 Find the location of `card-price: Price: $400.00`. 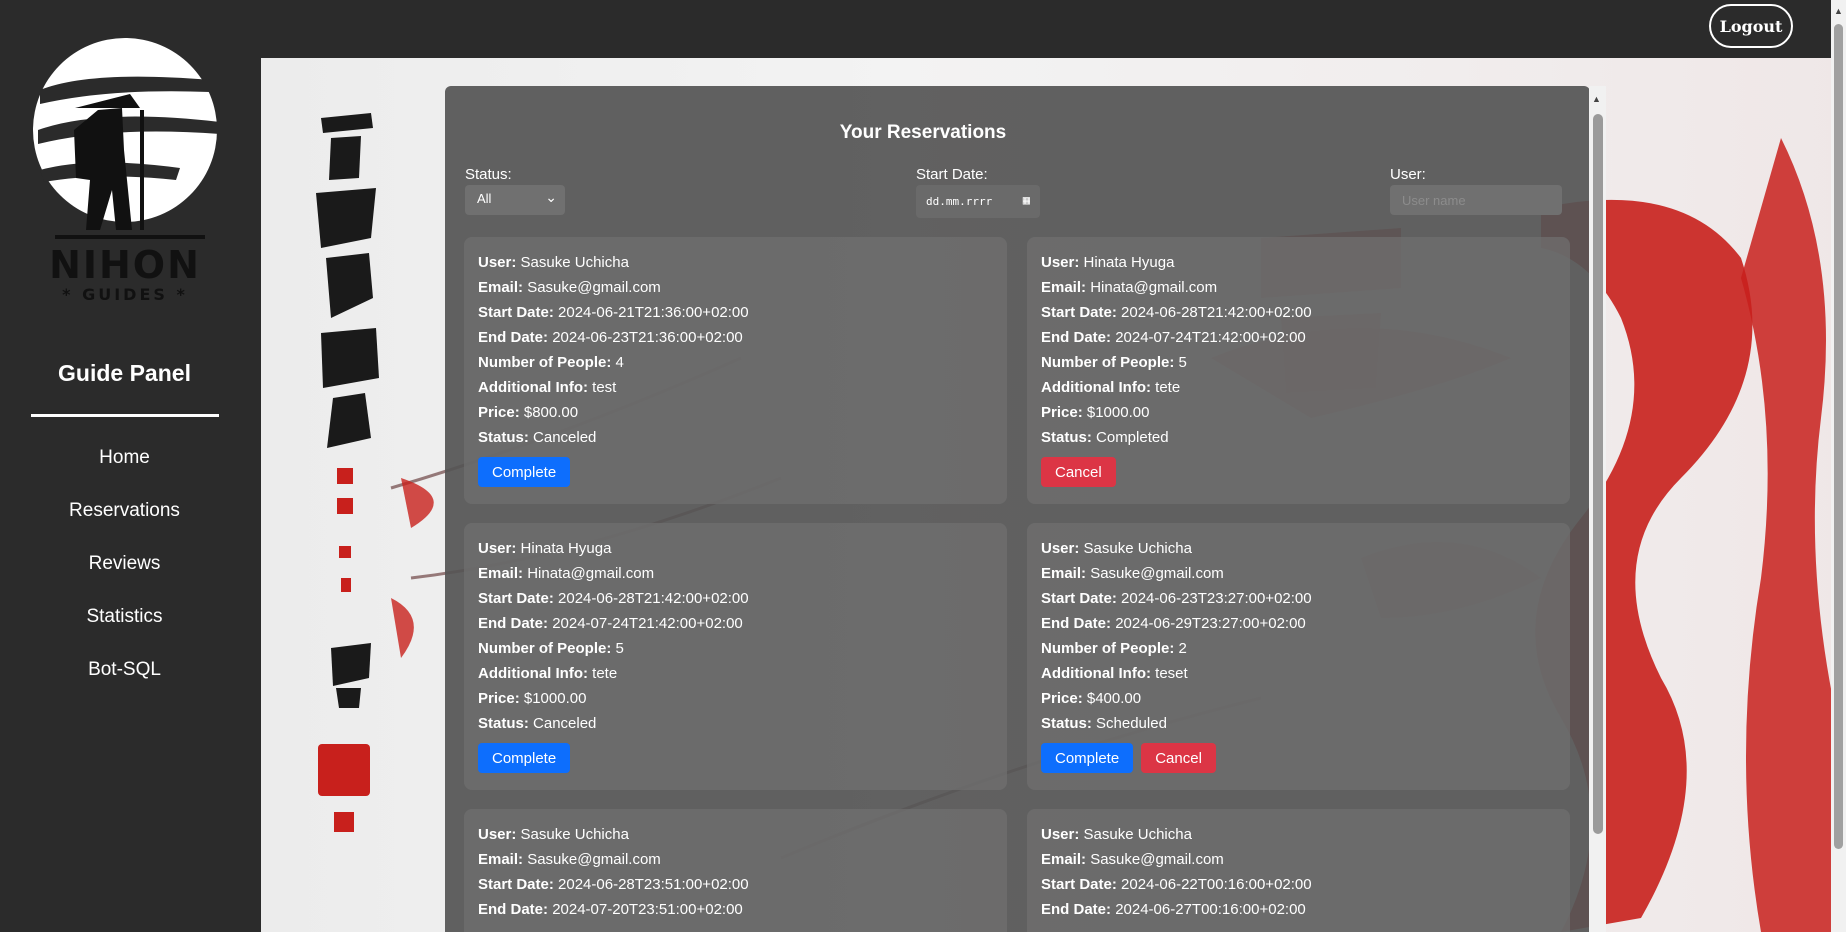

card-price: Price: $400.00 is located at coordinates (1298, 701).